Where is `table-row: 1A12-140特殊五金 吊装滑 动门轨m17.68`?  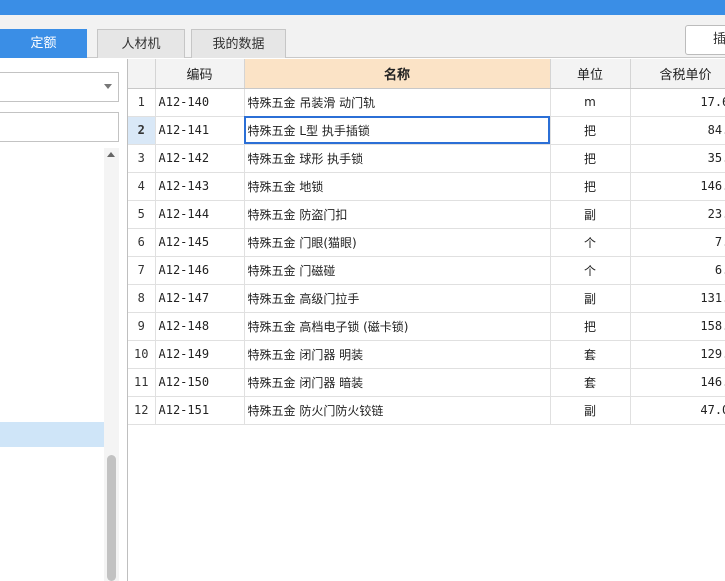
table-row: 1A12-140特殊五金 吊装滑 动门轨m17.68 is located at coordinates (426, 102).